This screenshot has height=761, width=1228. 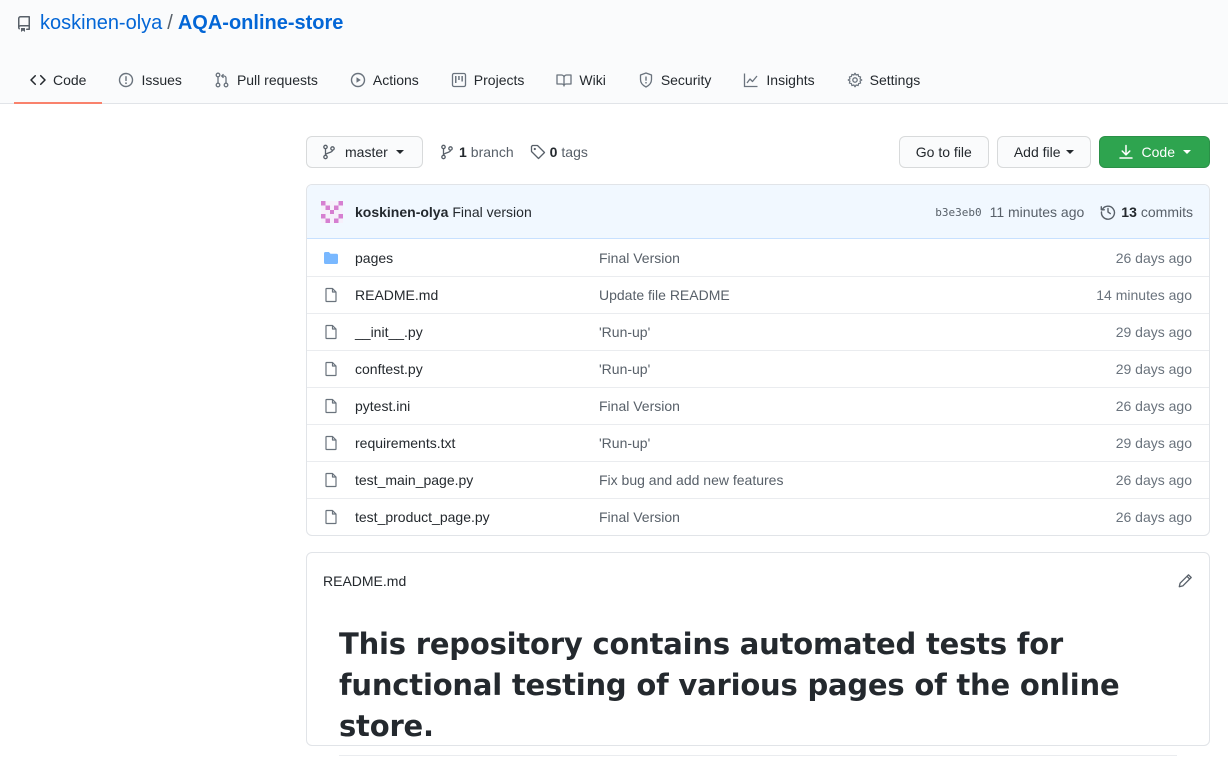 I want to click on tab-actions: Actions, so click(x=384, y=81).